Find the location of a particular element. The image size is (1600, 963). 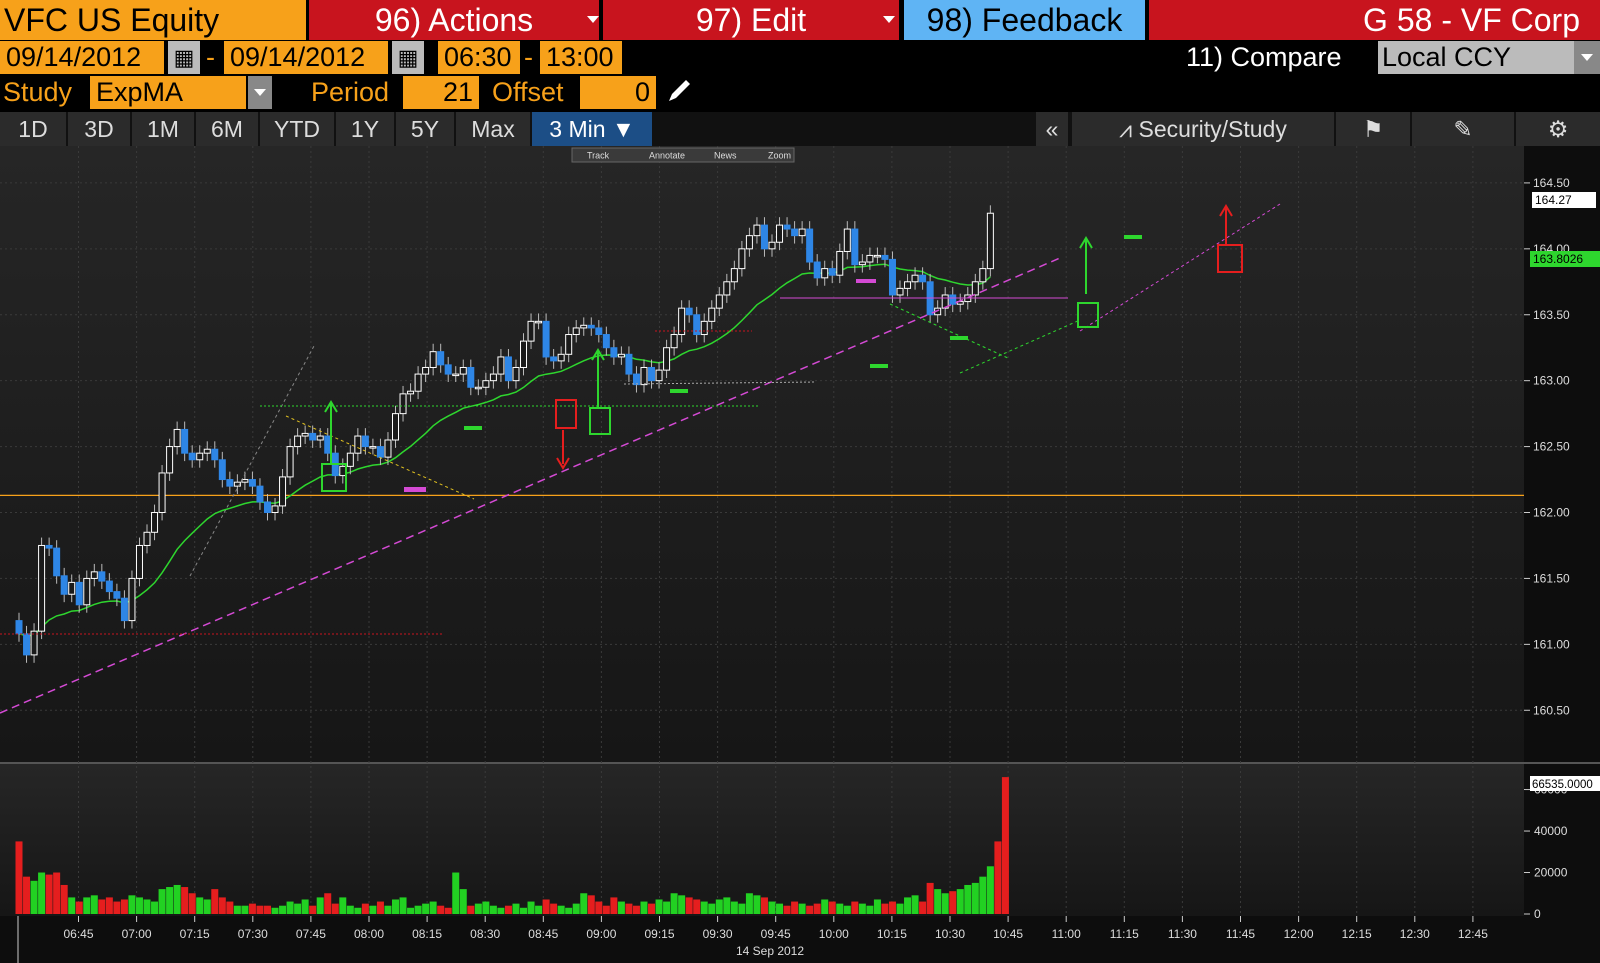

compare-button: 11) Compare is located at coordinates (1266, 57).